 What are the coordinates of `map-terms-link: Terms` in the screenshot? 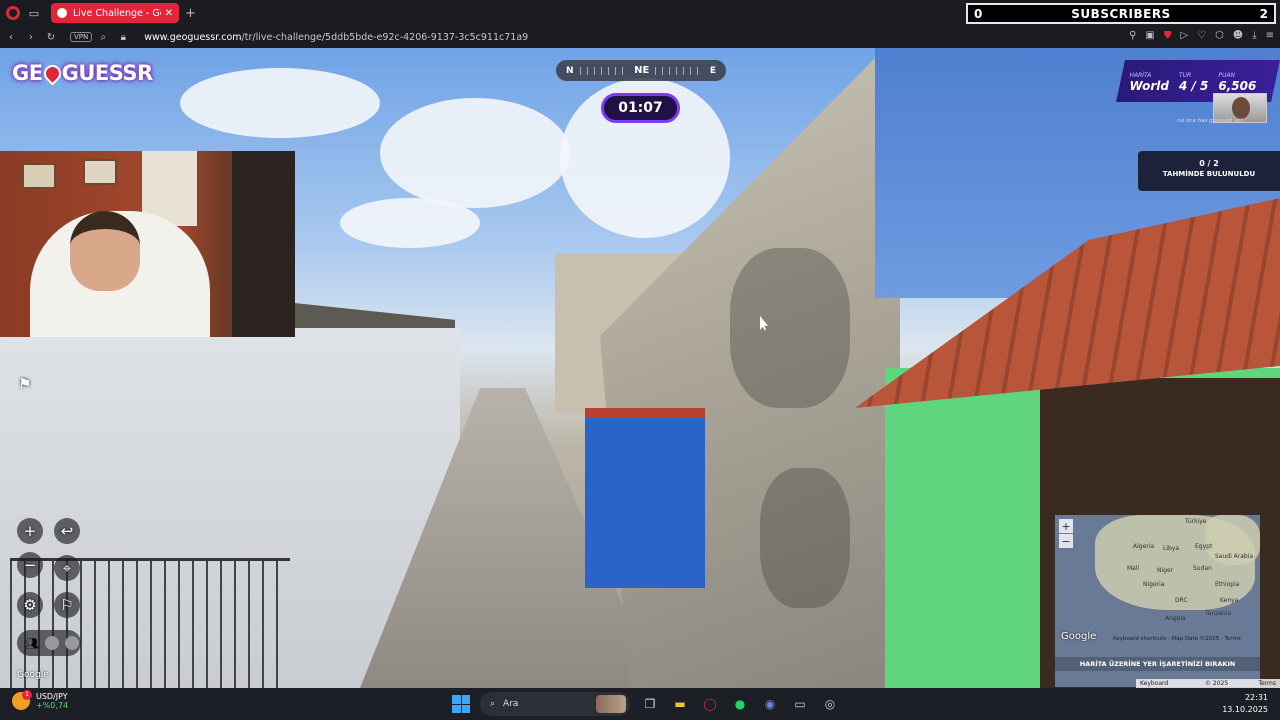 It's located at (1233, 639).